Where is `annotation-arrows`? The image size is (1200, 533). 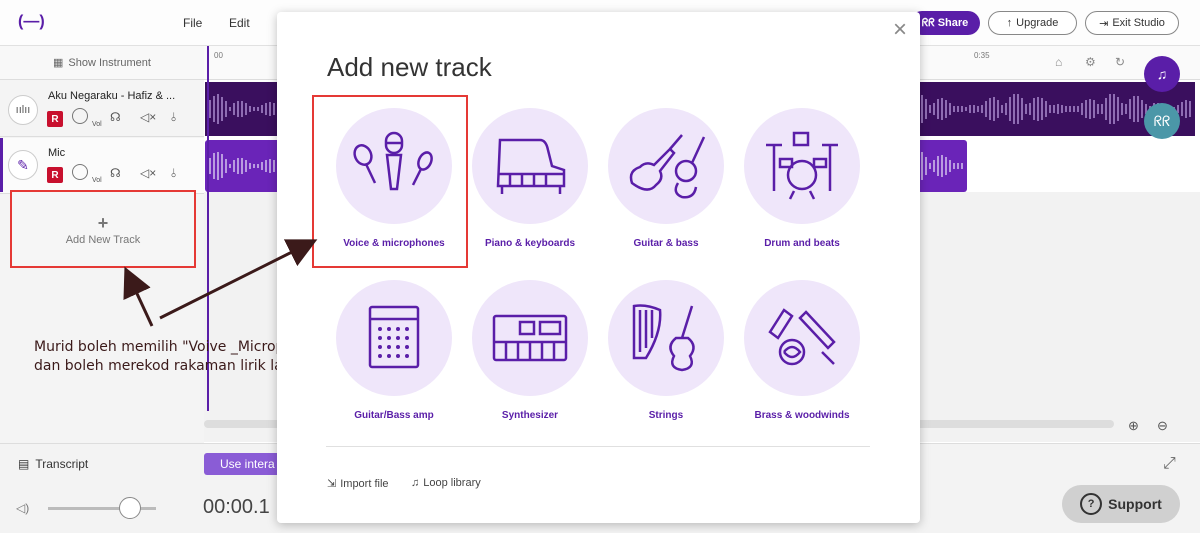
annotation-arrows is located at coordinates (220, 283).